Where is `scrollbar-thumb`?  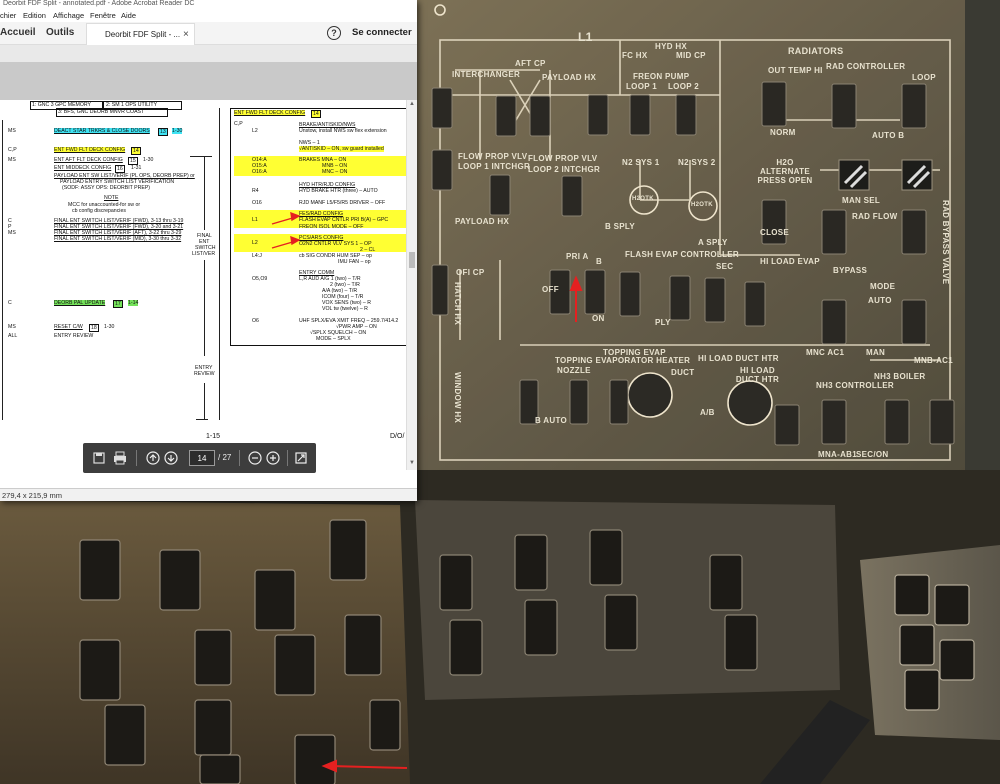 scrollbar-thumb is located at coordinates (412, 260).